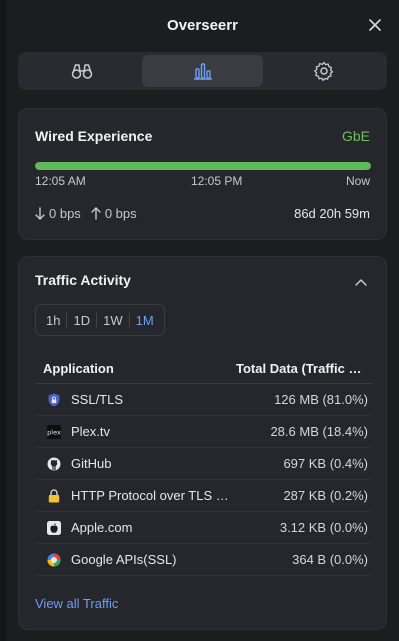  Describe the element at coordinates (325, 463) in the screenshot. I see `app-data-total: 697 KB (0.4%)` at that location.